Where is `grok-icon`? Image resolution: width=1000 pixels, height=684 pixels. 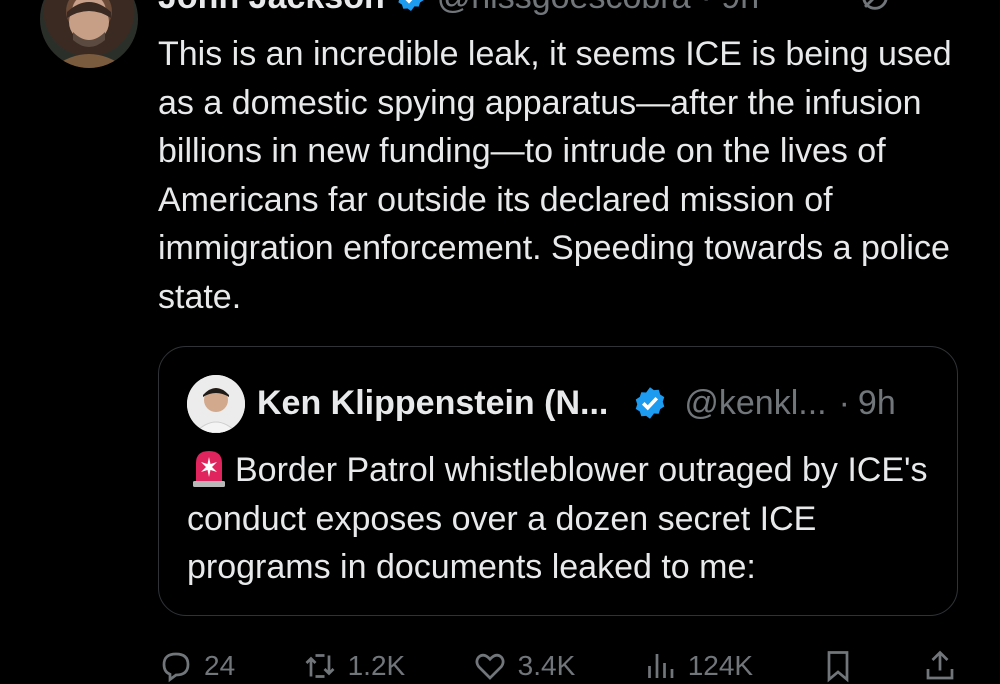
grok-icon is located at coordinates (875, 7).